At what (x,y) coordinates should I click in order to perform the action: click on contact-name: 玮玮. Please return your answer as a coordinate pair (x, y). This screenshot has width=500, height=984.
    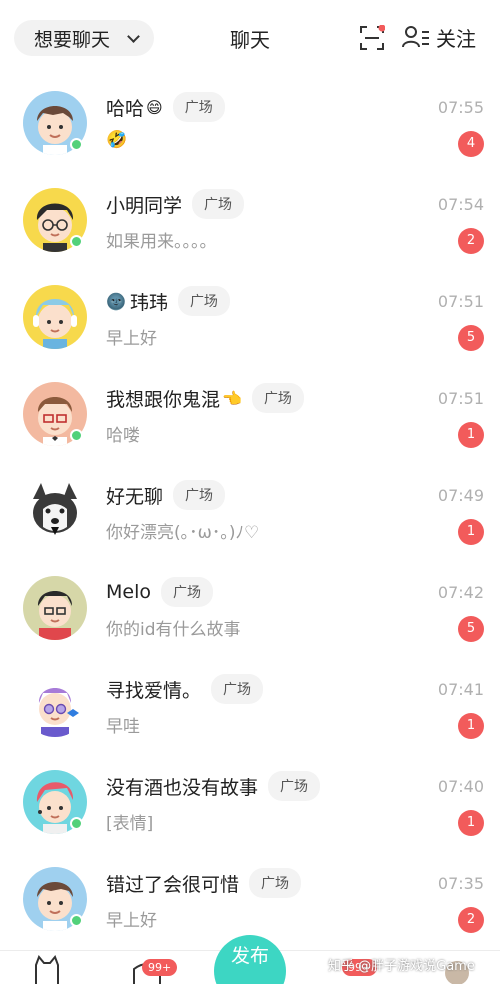
    Looking at the image, I should click on (148, 302).